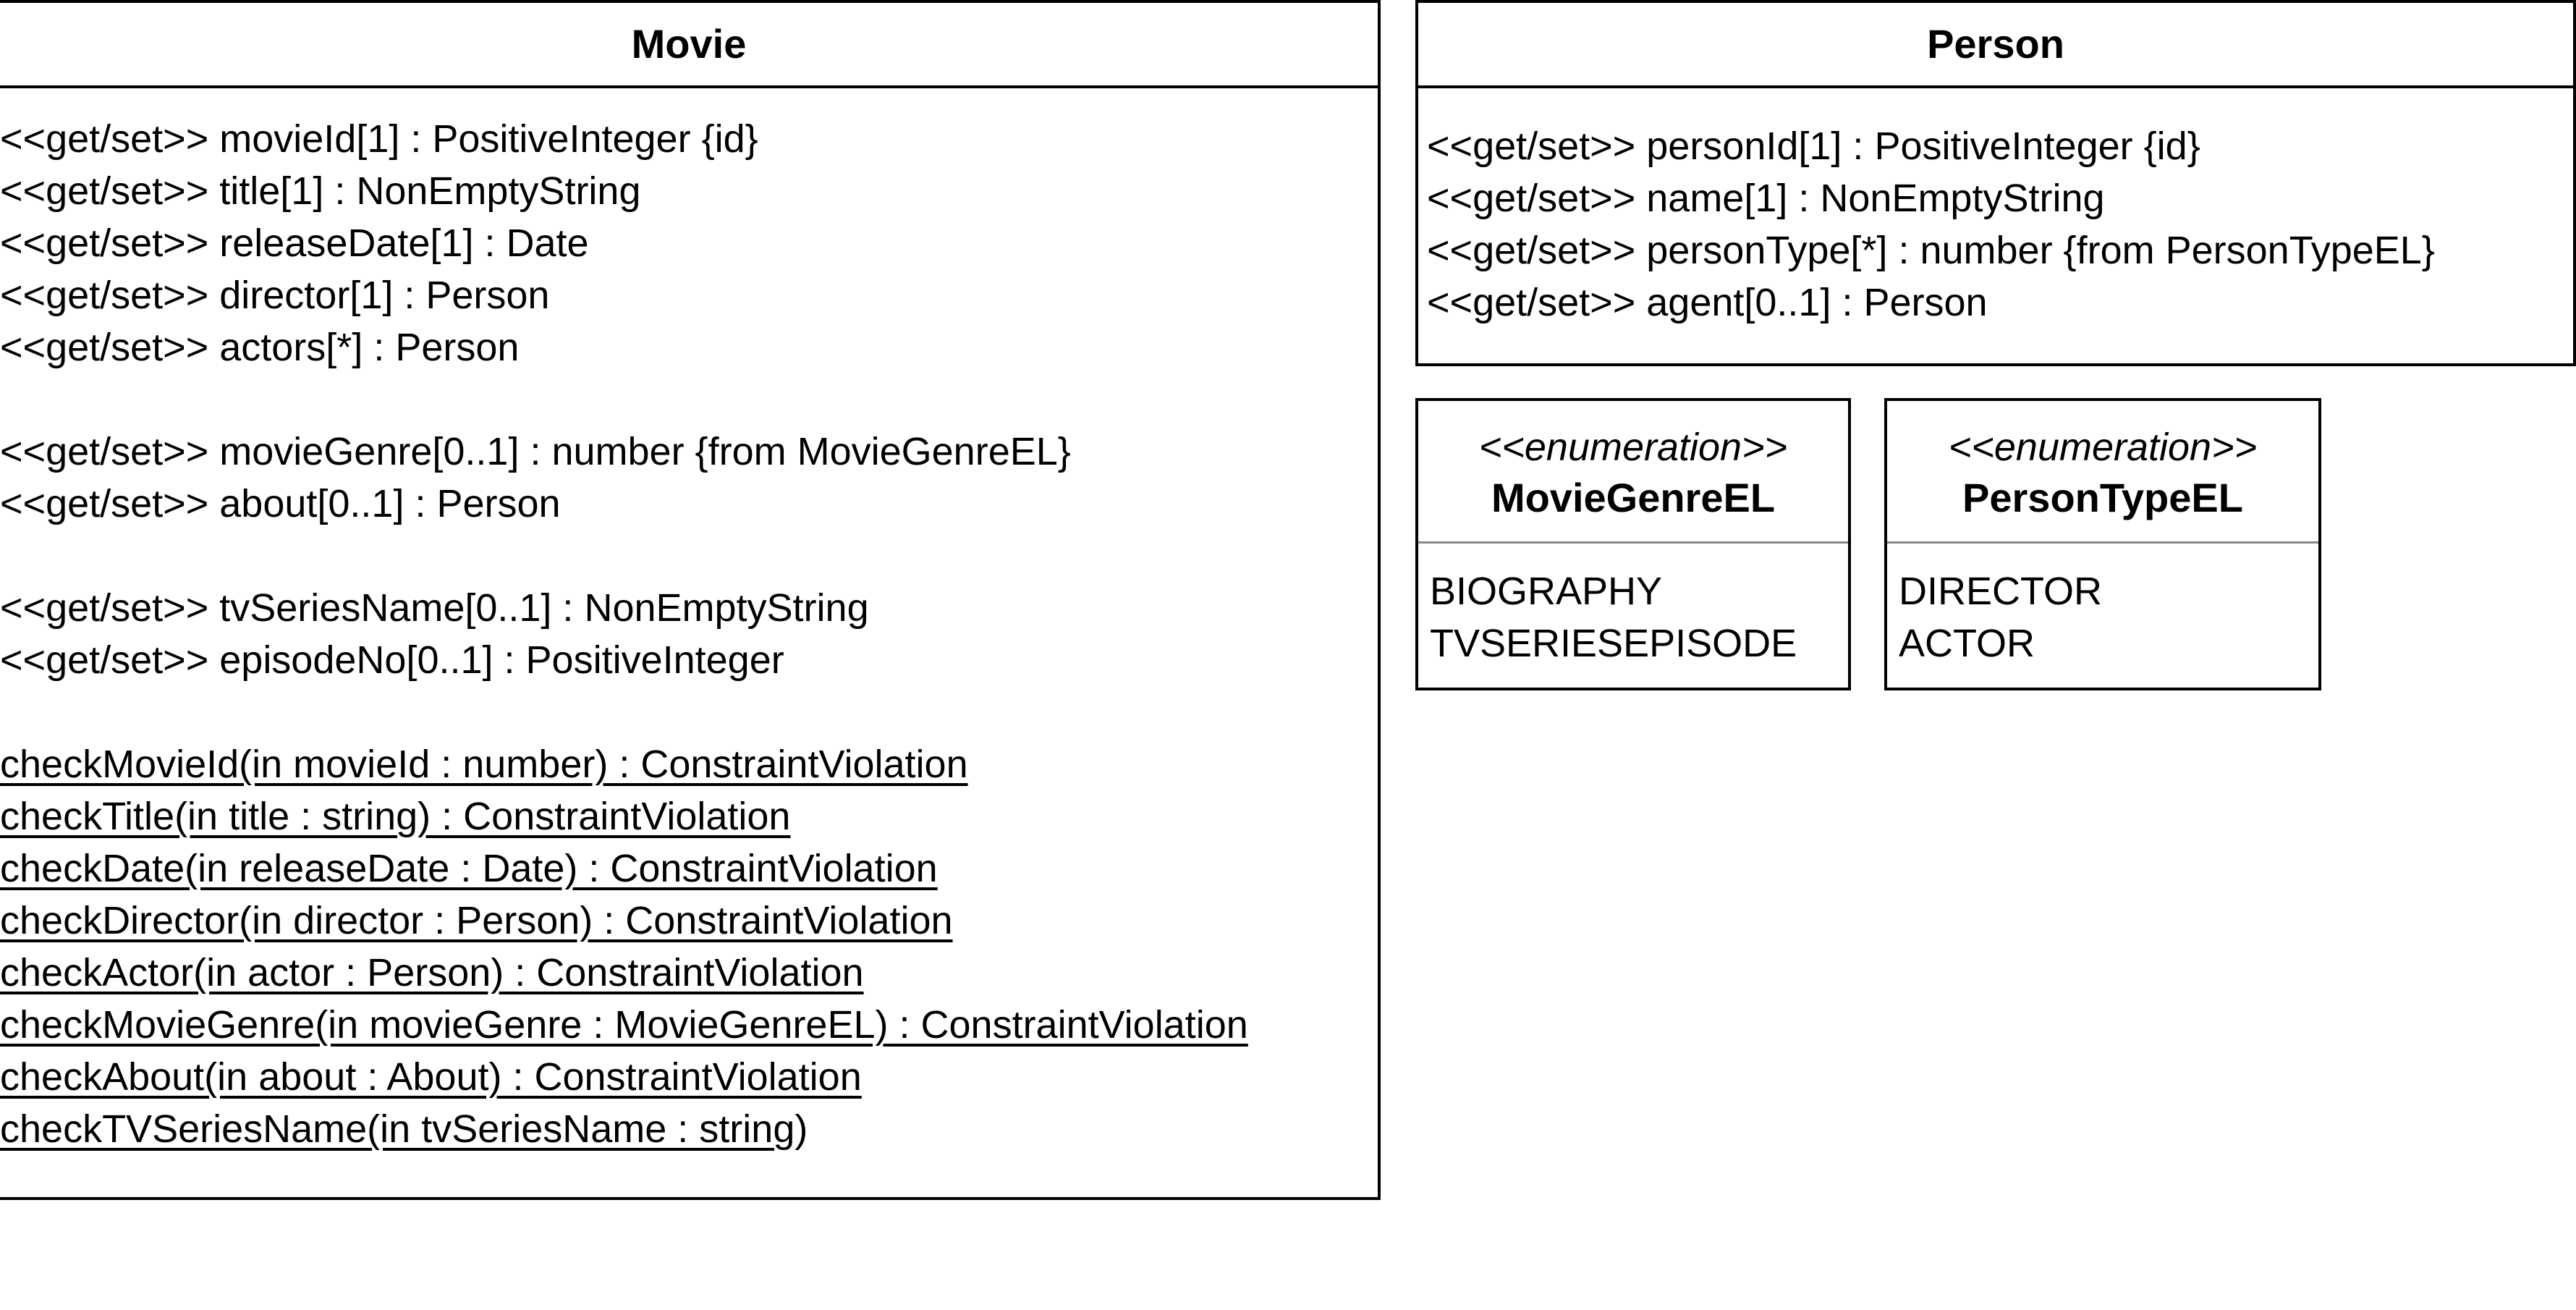  Describe the element at coordinates (294, 243) in the screenshot. I see `movie-attribute: <<get/set>> releaseDate[1] : Date` at that location.